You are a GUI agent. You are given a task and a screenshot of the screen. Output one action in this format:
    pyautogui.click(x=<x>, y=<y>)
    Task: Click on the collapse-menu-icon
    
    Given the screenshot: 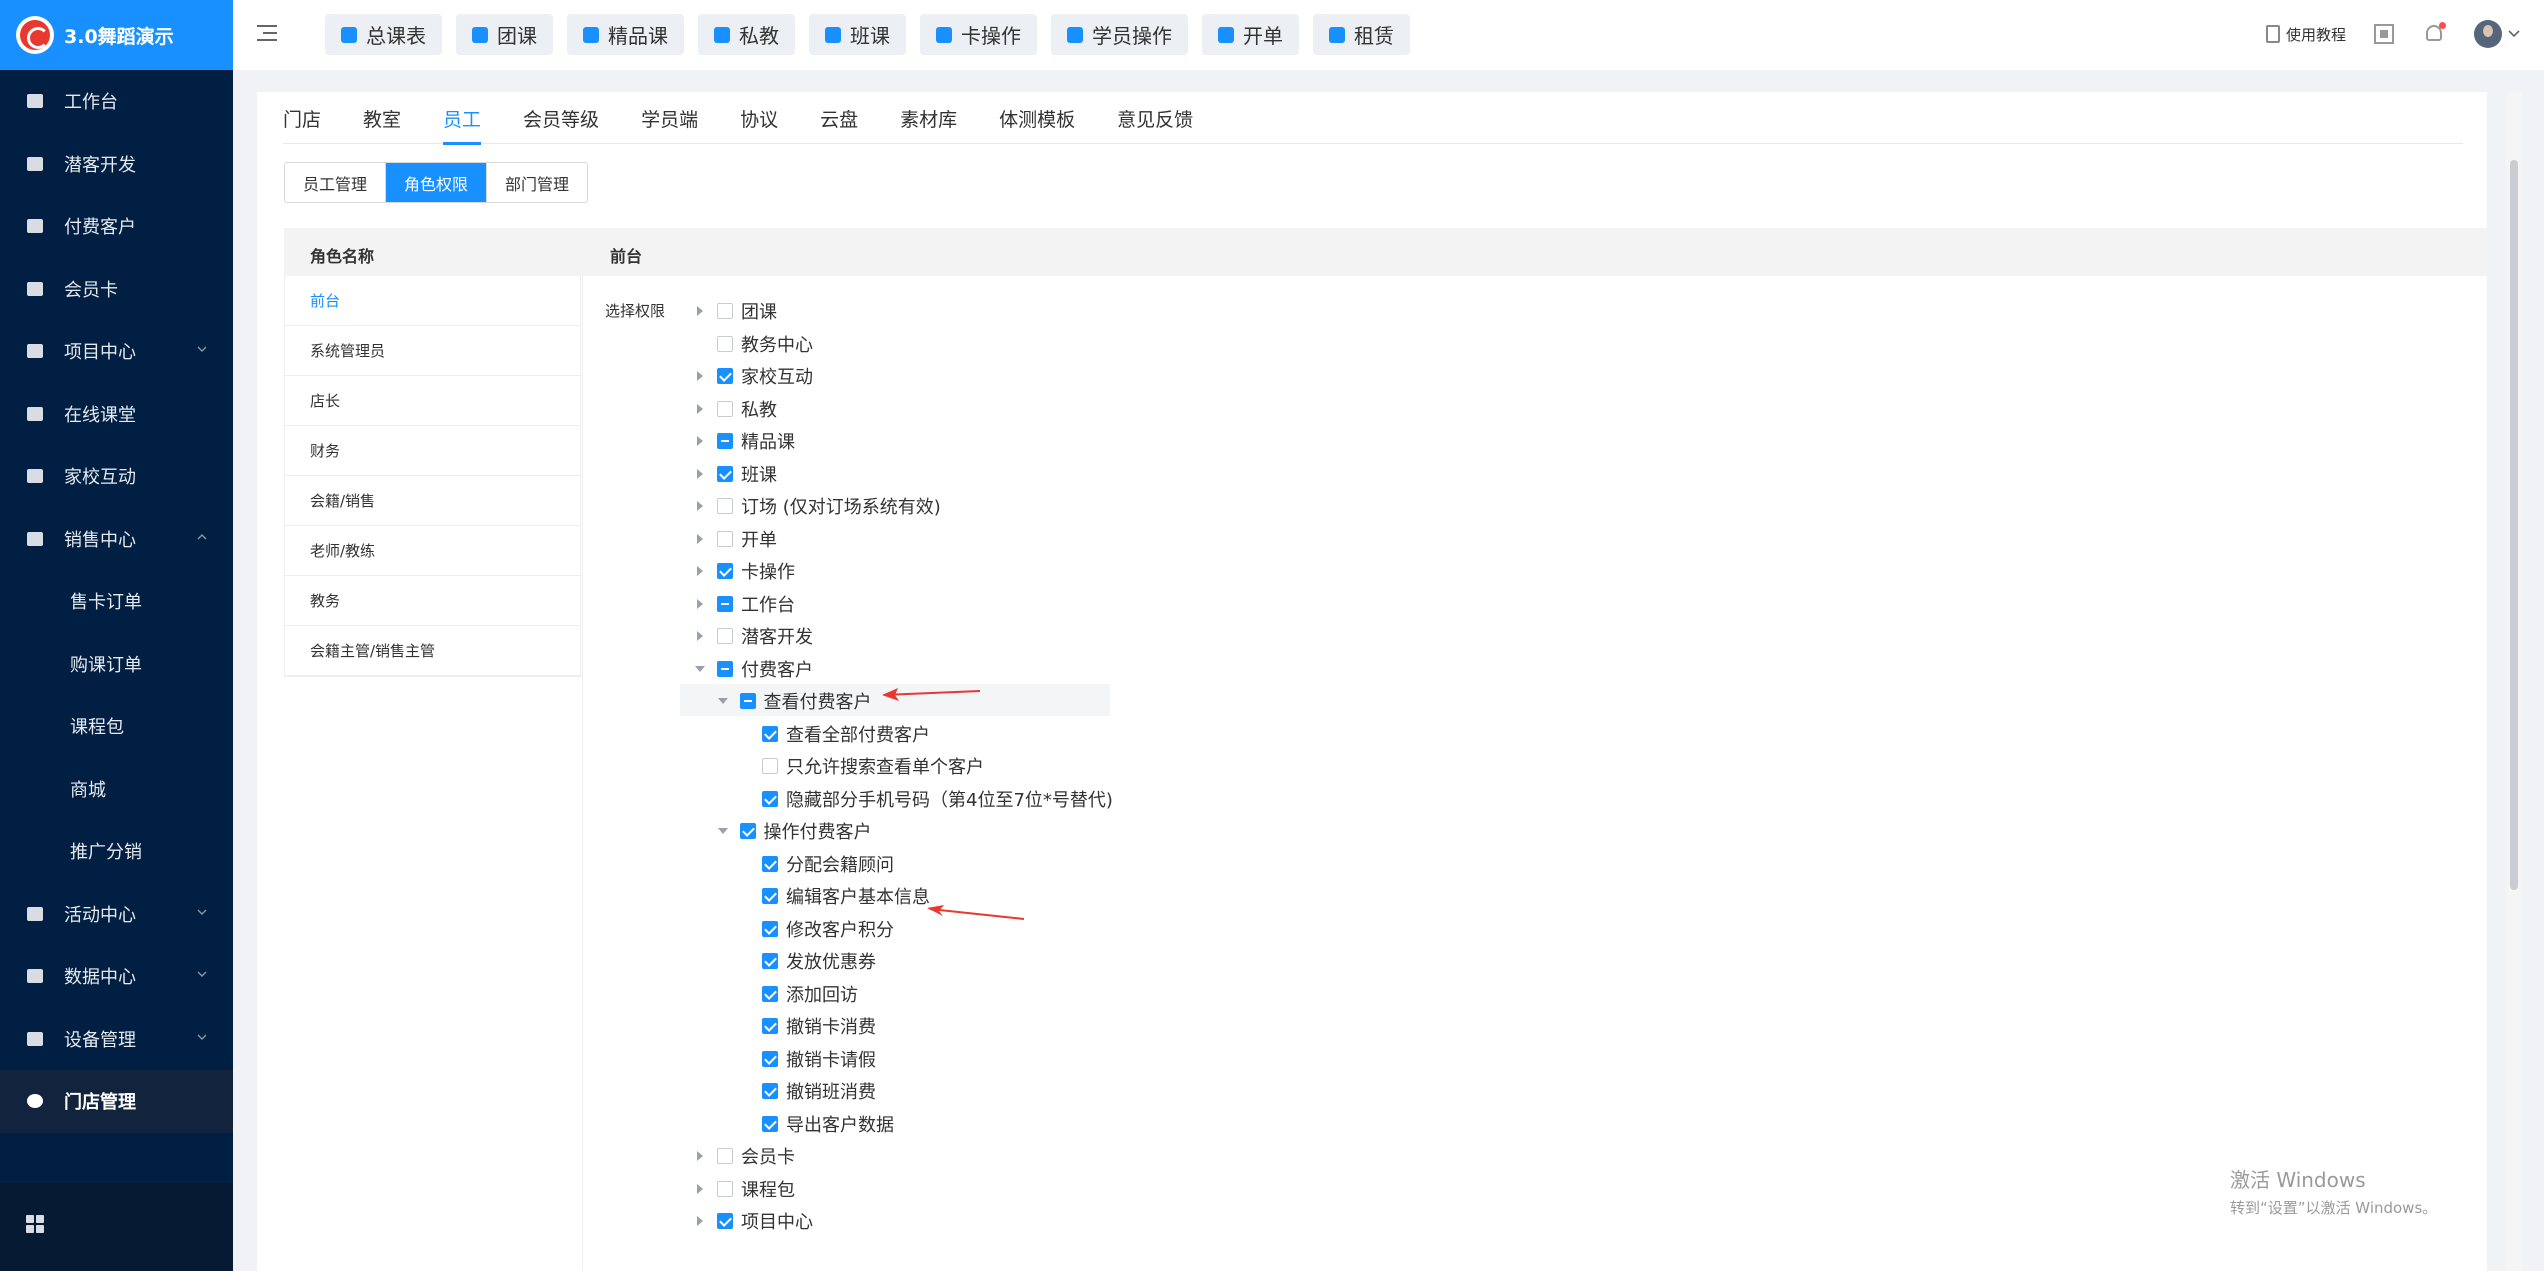 What is the action you would take?
    pyautogui.click(x=267, y=34)
    